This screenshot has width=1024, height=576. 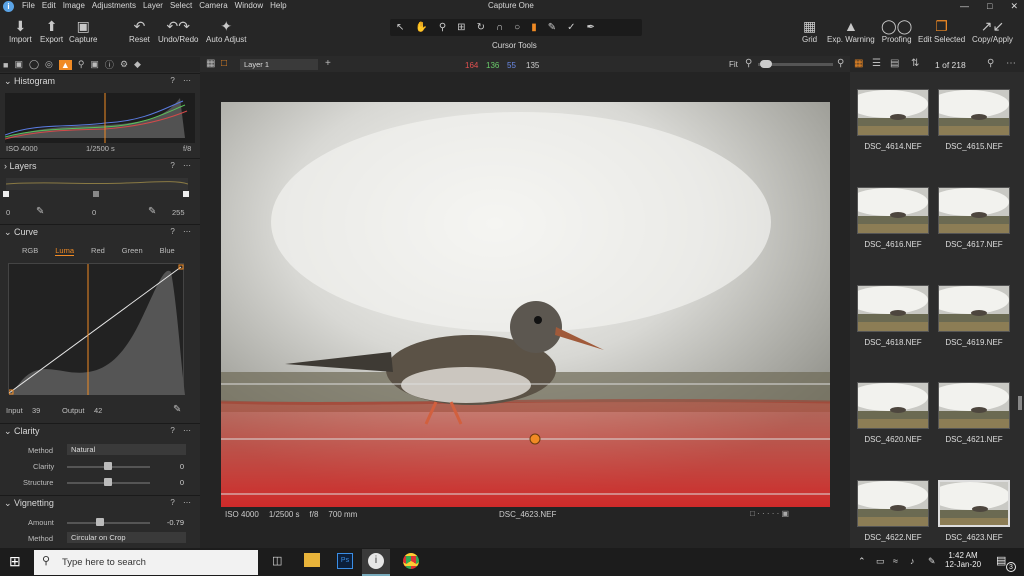 I want to click on tab-luma: Luma, so click(x=65, y=251).